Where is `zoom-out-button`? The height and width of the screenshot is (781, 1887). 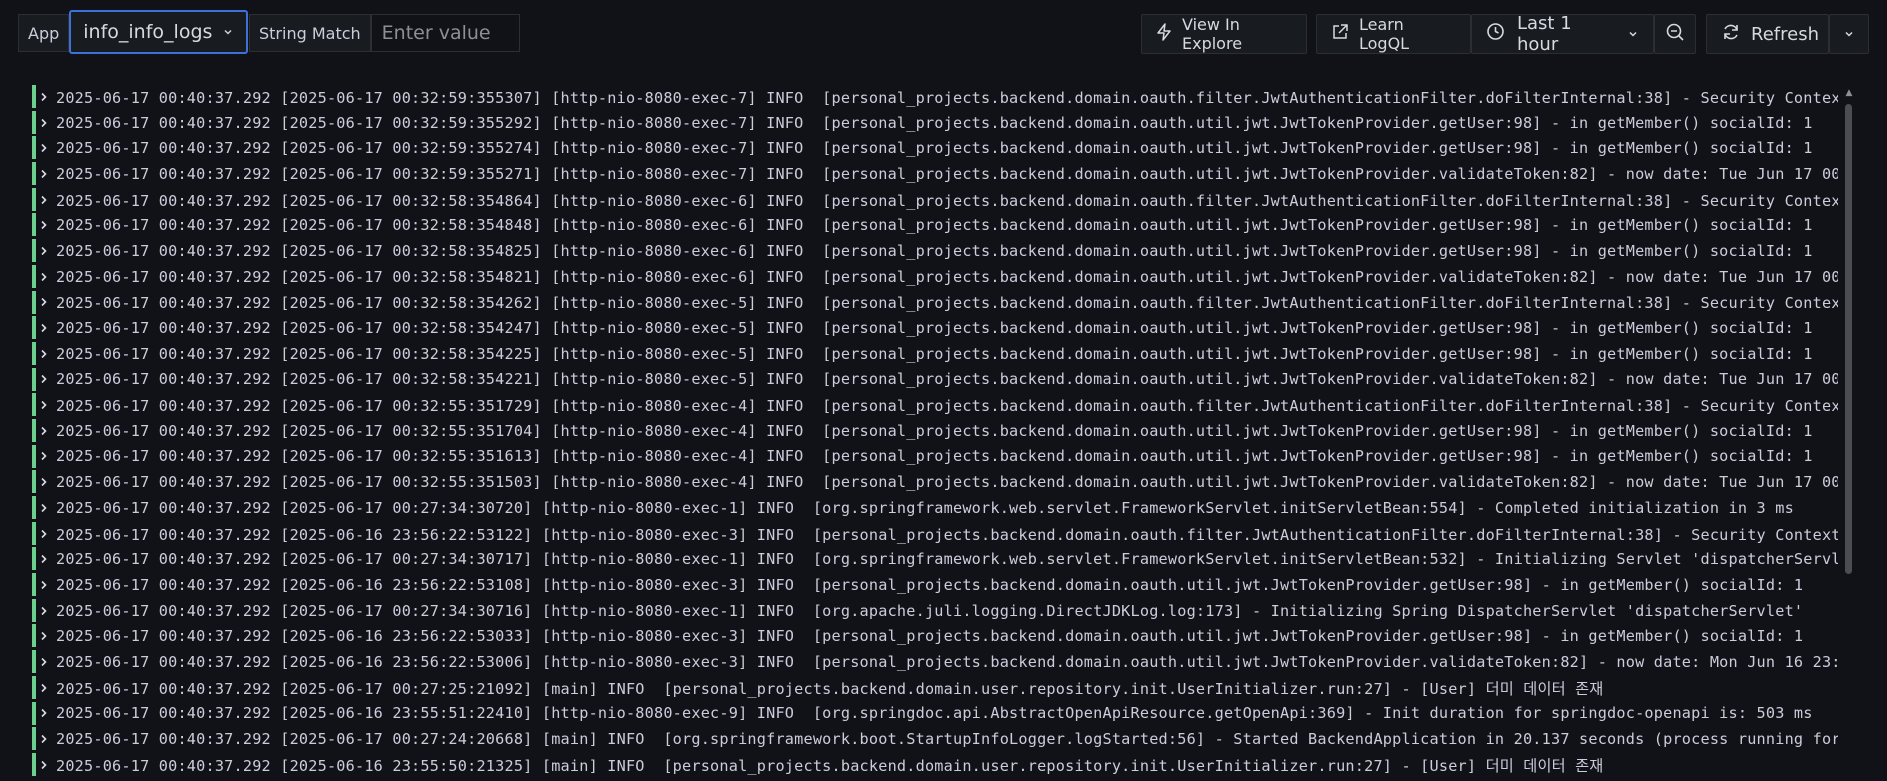
zoom-out-button is located at coordinates (1675, 34).